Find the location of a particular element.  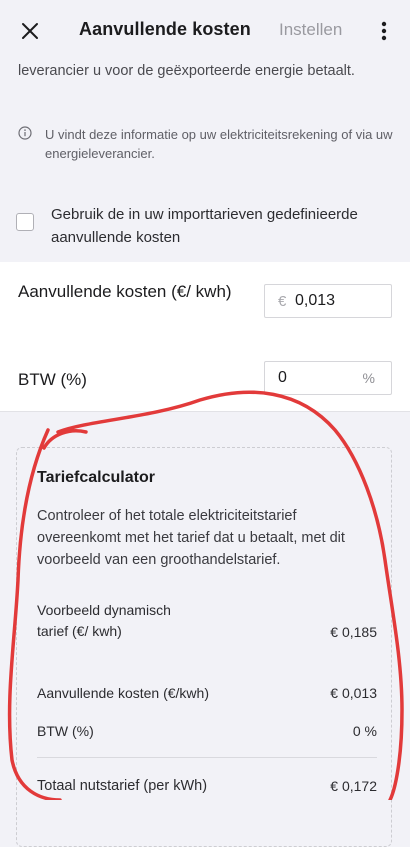

more-options-button is located at coordinates (384, 31).